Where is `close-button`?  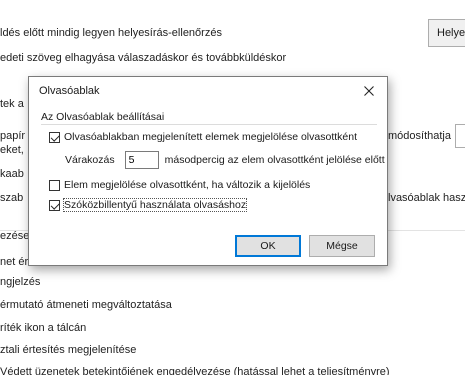
close-button is located at coordinates (369, 91).